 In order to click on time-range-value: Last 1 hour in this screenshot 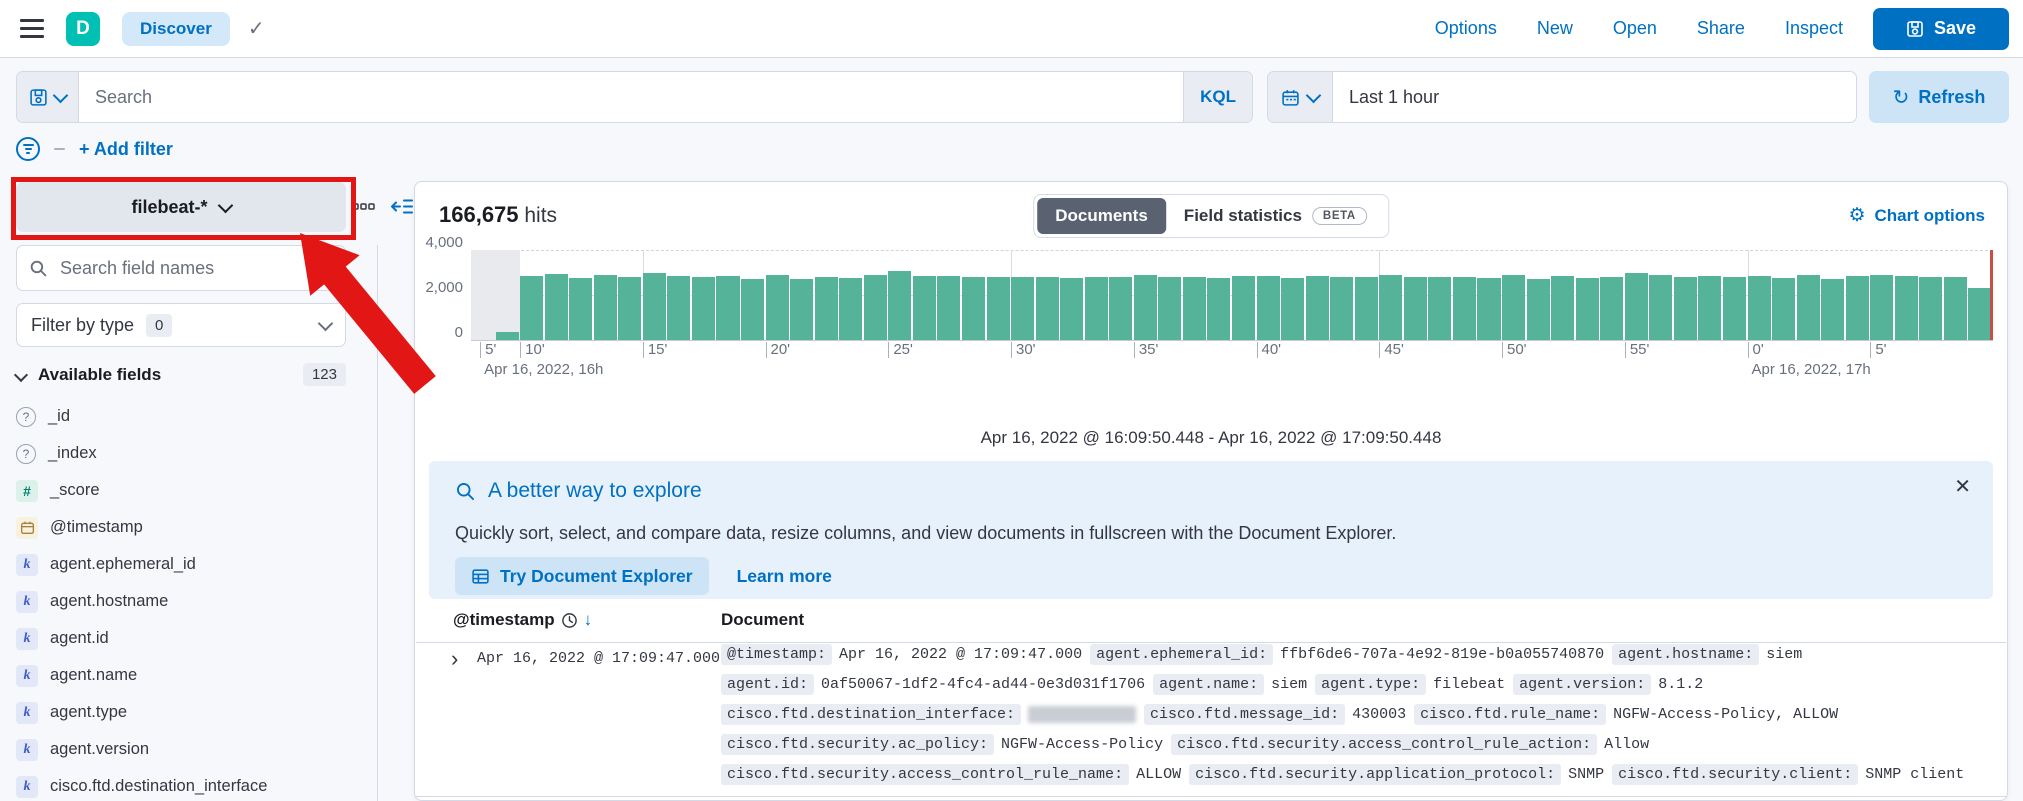, I will do `click(1394, 97)`.